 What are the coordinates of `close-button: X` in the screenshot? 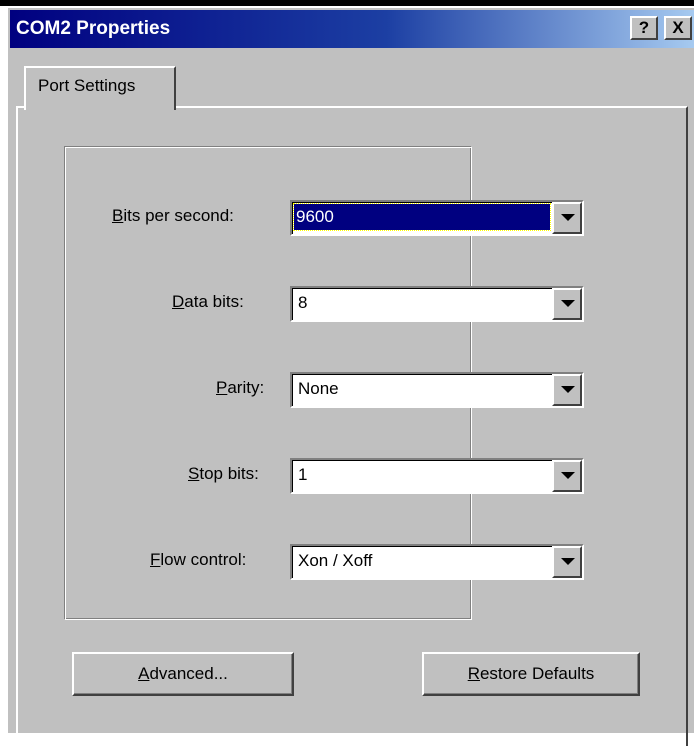 It's located at (678, 28).